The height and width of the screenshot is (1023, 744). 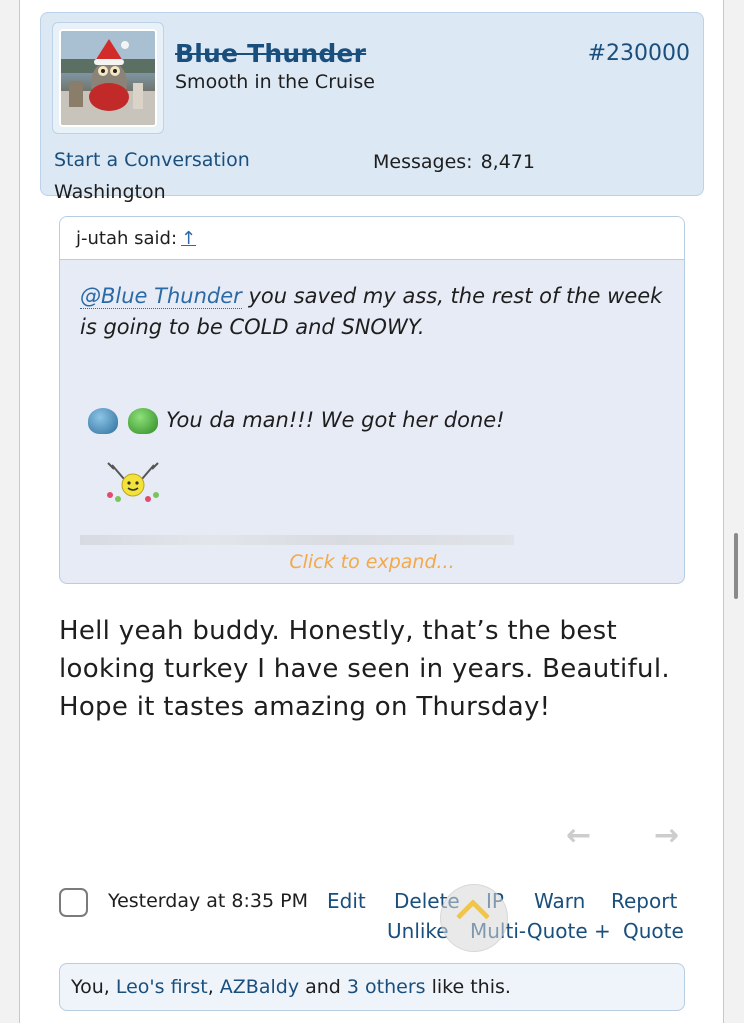 I want to click on user-mention-link: @Blue Thunder, so click(x=161, y=296).